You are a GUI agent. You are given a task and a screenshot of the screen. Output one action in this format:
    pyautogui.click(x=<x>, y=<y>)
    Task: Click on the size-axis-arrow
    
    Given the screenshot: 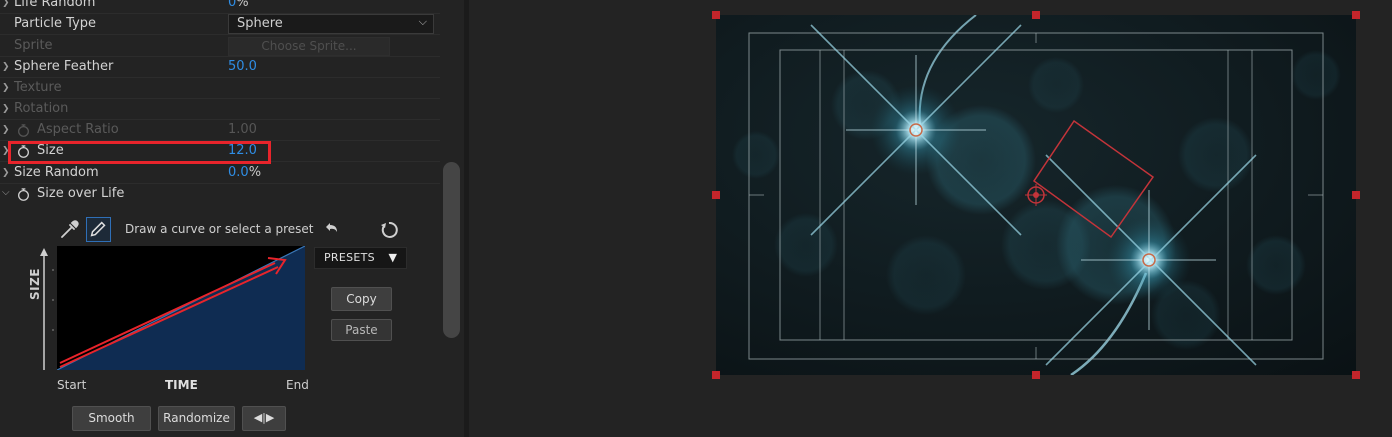 What is the action you would take?
    pyautogui.click(x=47, y=309)
    